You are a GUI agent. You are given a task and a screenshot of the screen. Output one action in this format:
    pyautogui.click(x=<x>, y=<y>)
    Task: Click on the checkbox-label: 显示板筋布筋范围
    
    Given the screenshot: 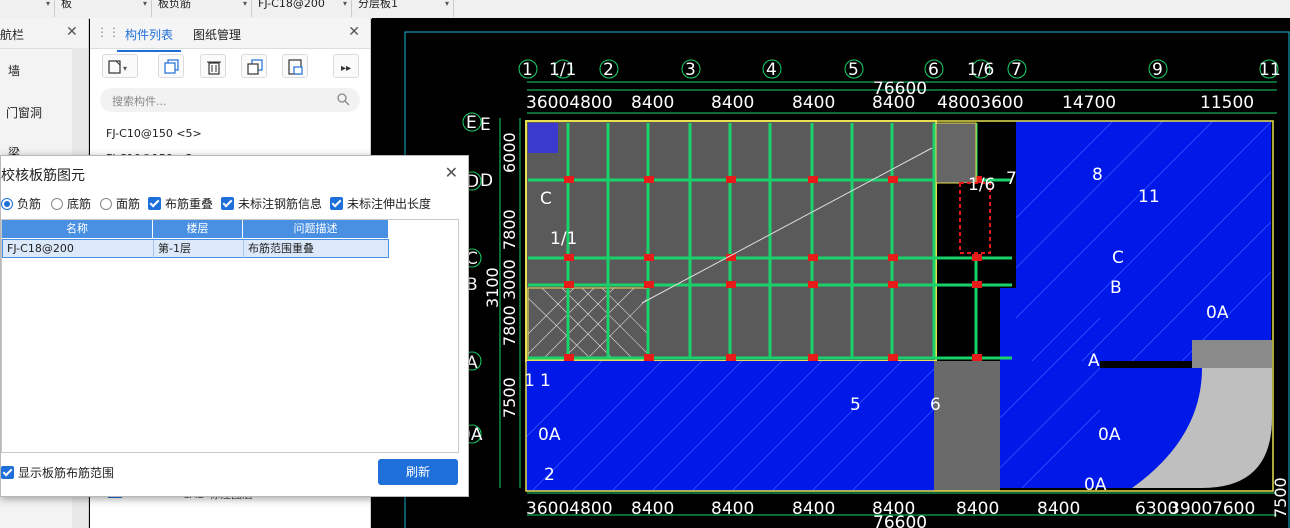 What is the action you would take?
    pyautogui.click(x=66, y=473)
    